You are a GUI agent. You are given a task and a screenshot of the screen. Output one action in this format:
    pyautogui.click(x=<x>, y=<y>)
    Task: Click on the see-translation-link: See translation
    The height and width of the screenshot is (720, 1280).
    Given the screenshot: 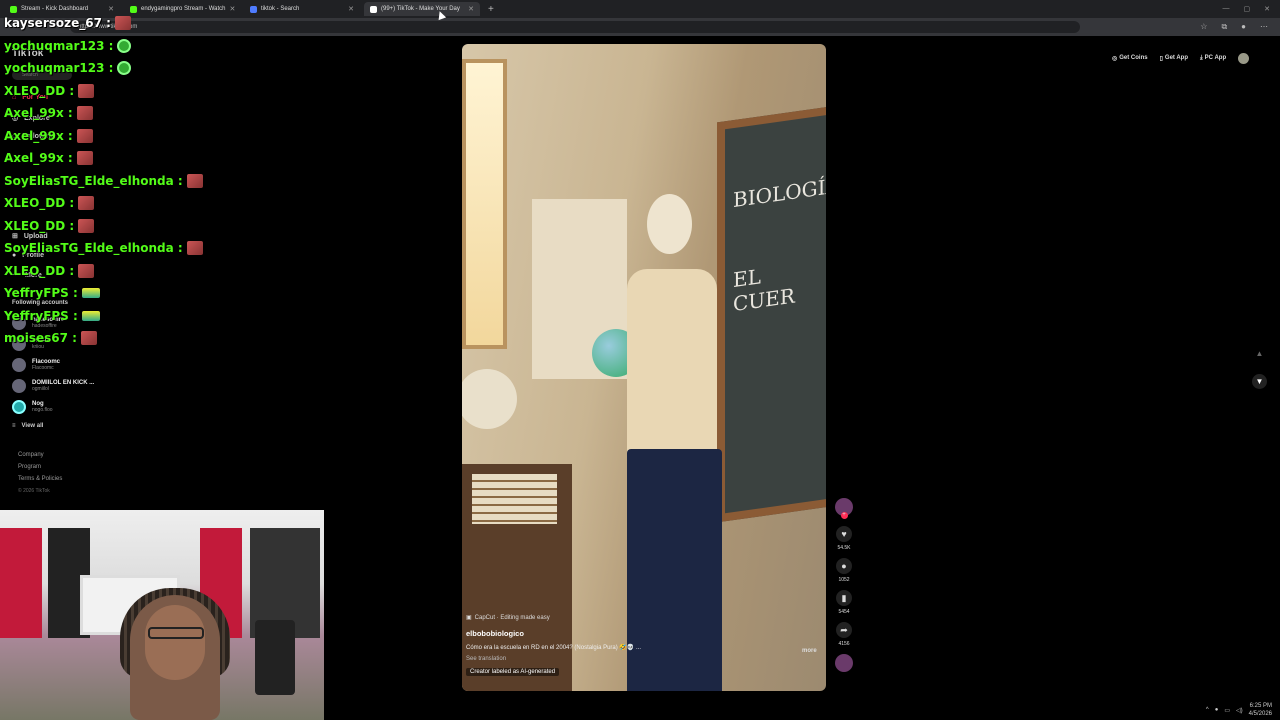 What is the action you would take?
    pyautogui.click(x=646, y=659)
    